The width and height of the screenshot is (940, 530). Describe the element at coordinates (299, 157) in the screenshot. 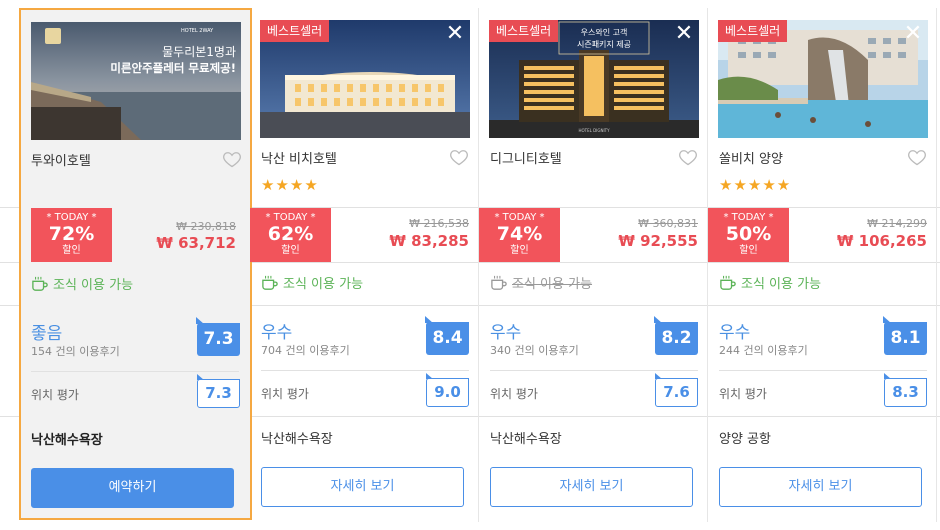

I see `hotel-name: 낙산 비치호텔` at that location.